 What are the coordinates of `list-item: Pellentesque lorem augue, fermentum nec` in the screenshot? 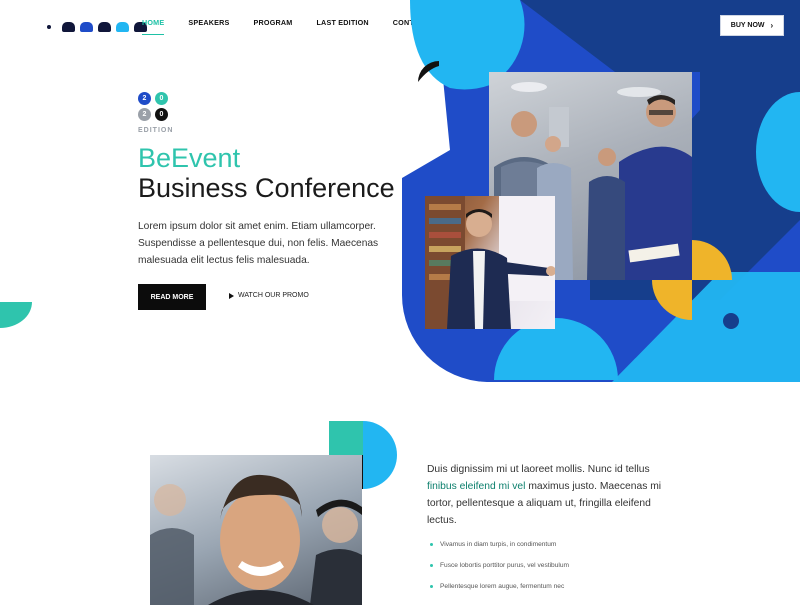 It's located at (499, 593).